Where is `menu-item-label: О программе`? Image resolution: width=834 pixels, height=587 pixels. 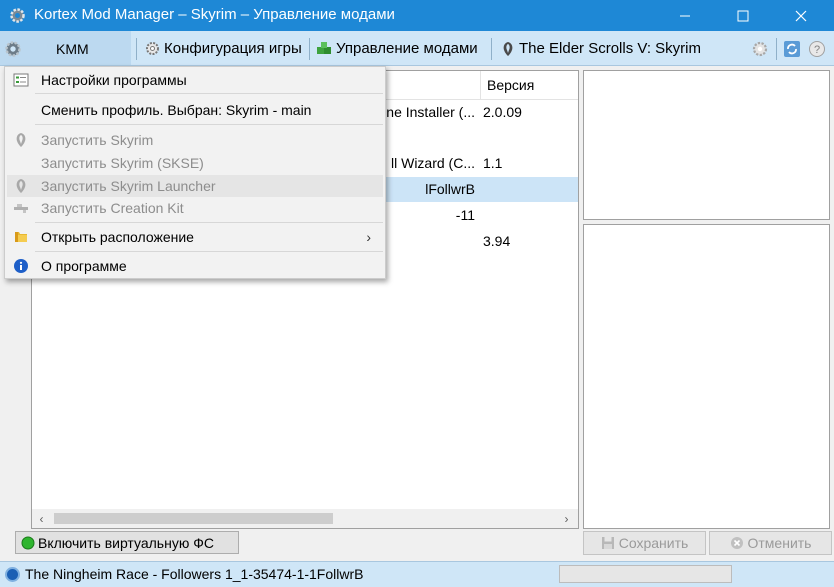
menu-item-label: О программе is located at coordinates (84, 266).